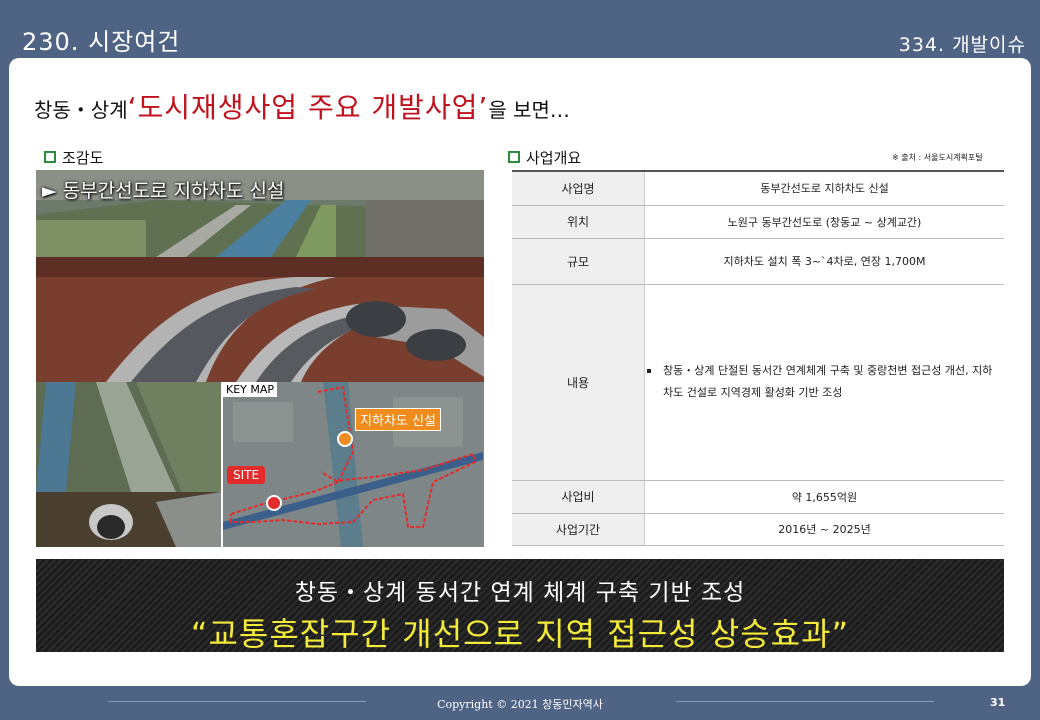 This screenshot has height=720, width=1040. What do you see at coordinates (578, 222) in the screenshot?
I see `row-key: 위치` at bounding box center [578, 222].